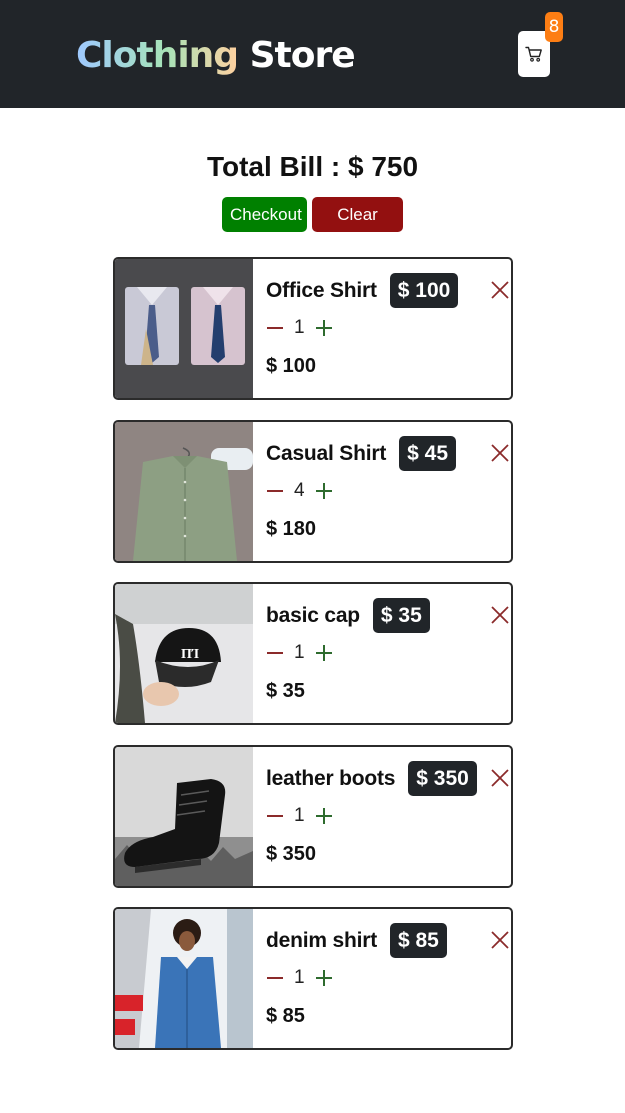 The height and width of the screenshot is (1113, 625). I want to click on item-subtotal: $ 35, so click(285, 691).